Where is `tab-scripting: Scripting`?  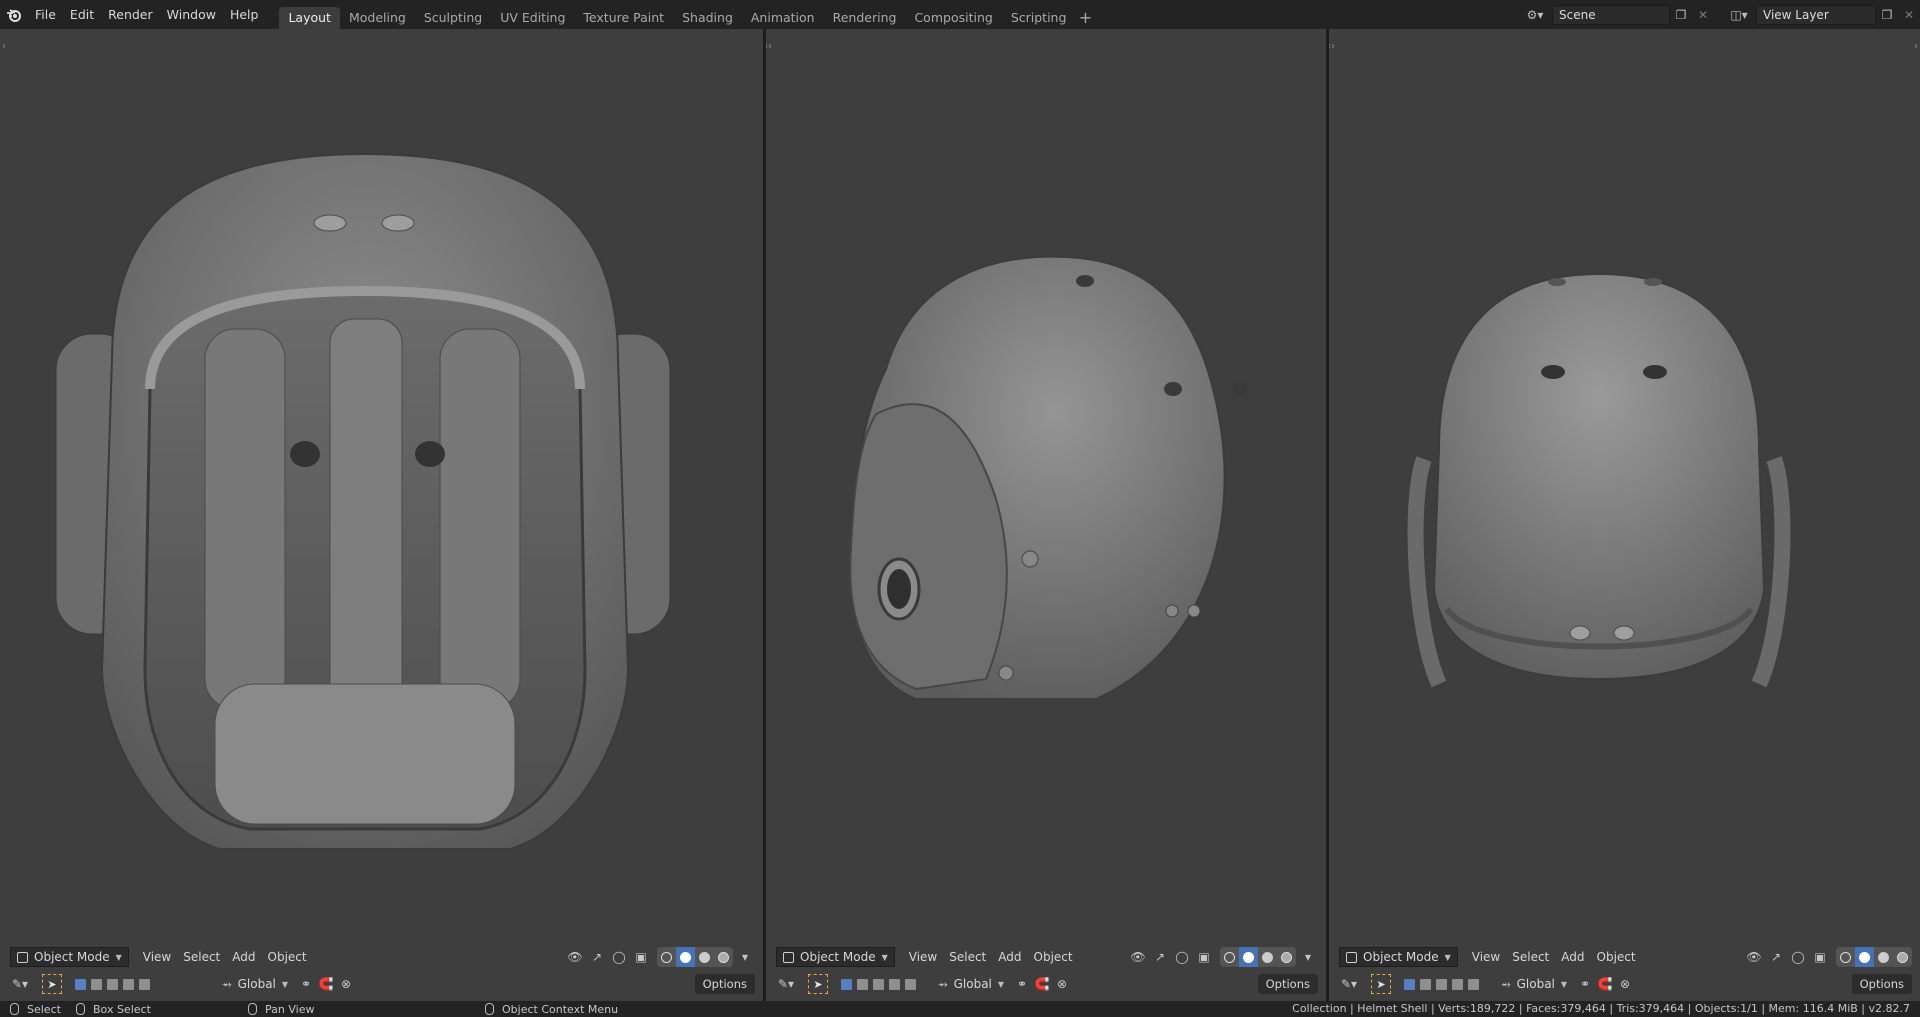 tab-scripting: Scripting is located at coordinates (1039, 18).